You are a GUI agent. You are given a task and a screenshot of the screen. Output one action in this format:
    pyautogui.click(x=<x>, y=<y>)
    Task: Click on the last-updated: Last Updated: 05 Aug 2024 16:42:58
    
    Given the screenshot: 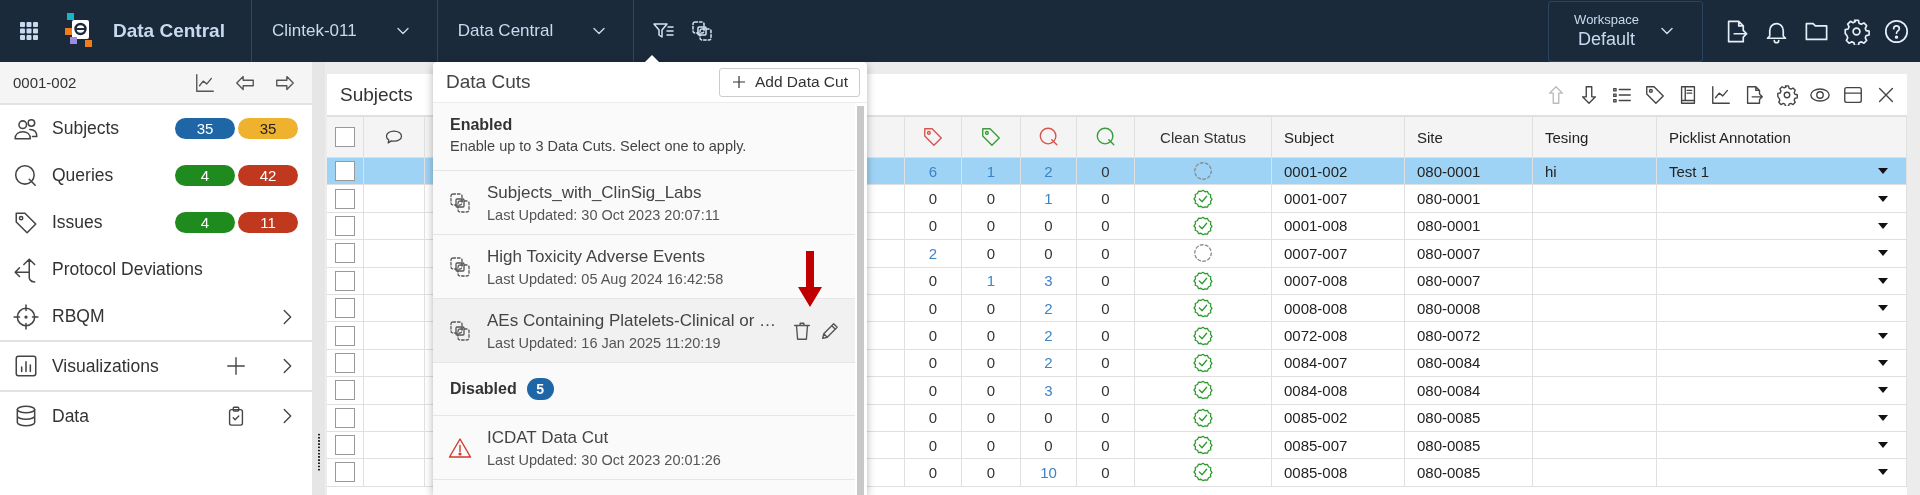 What is the action you would take?
    pyautogui.click(x=606, y=278)
    